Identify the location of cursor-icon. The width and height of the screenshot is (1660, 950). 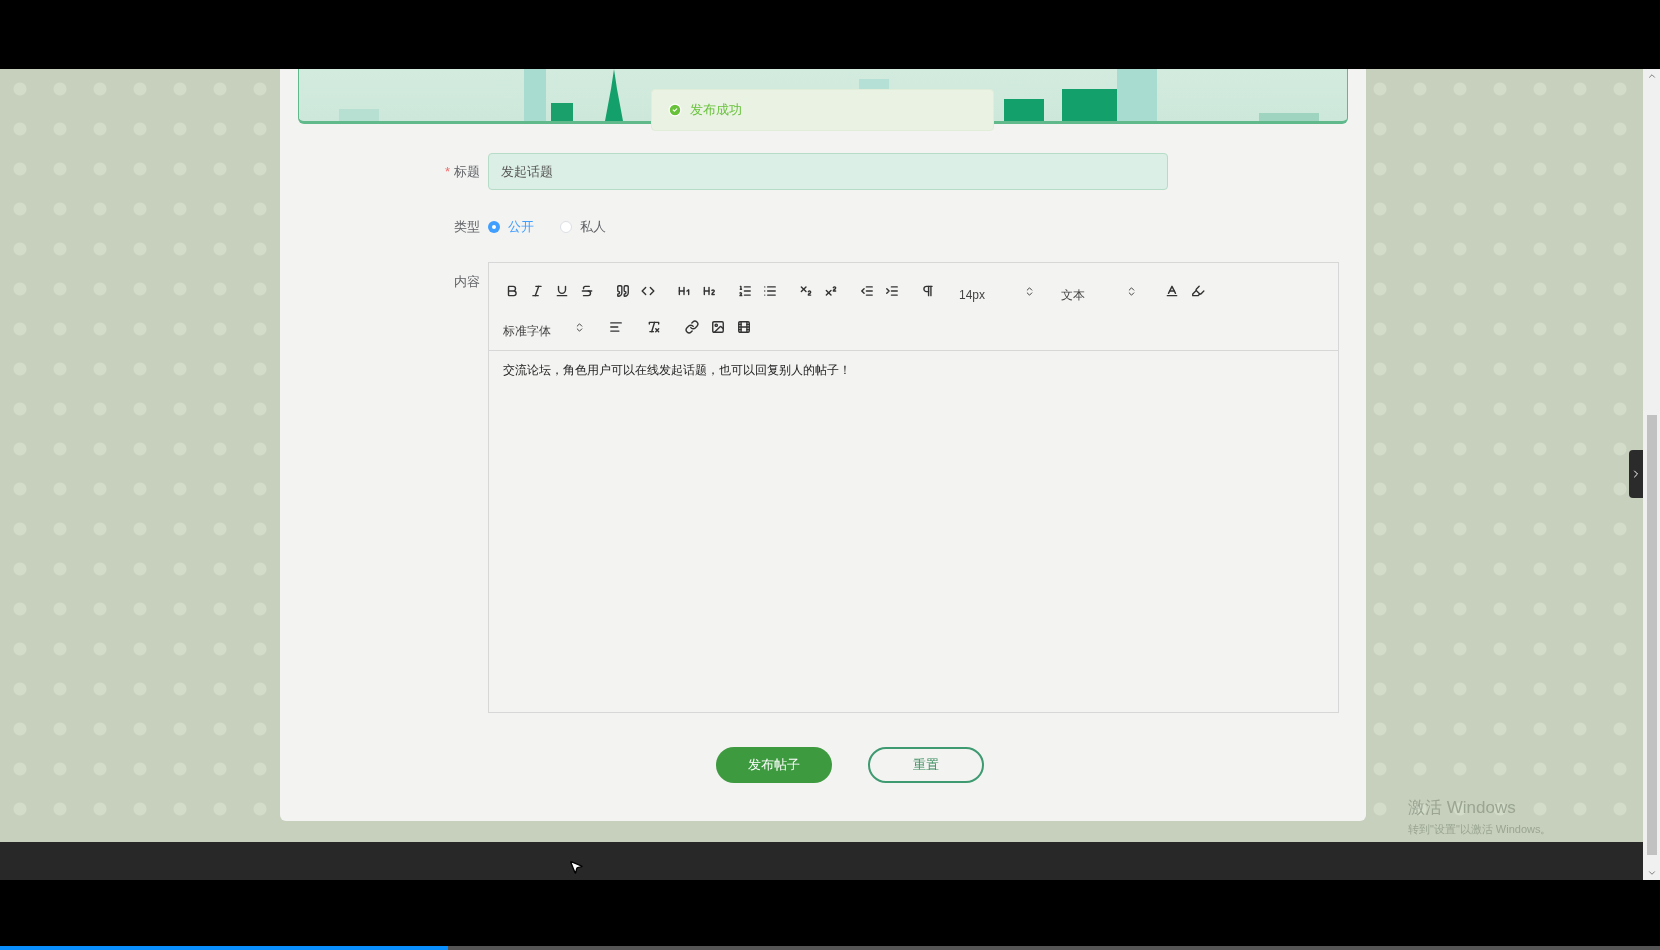
(576, 867).